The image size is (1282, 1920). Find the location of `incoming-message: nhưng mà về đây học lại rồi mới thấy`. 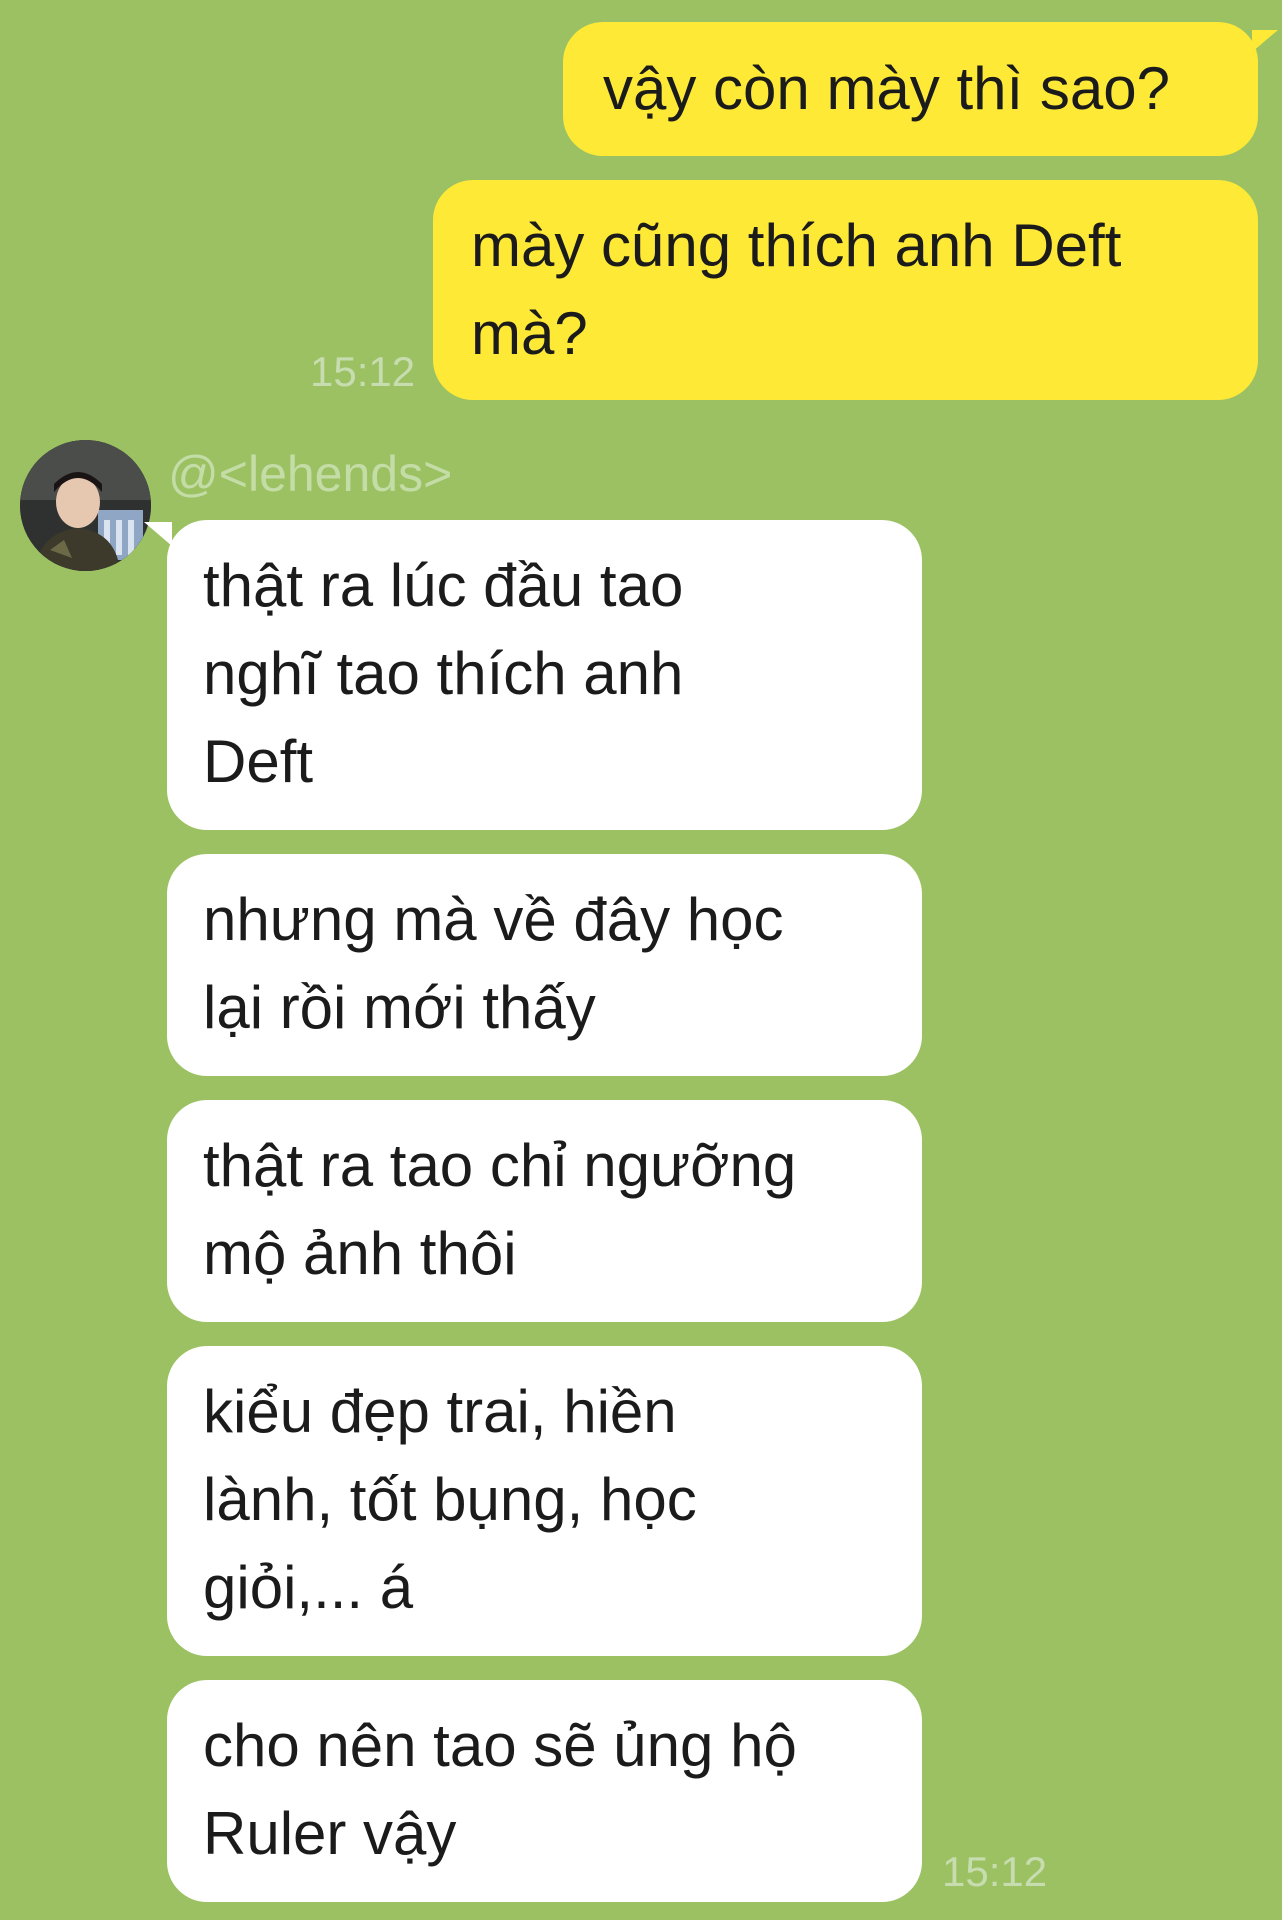

incoming-message: nhưng mà về đây học lại rồi mới thấy is located at coordinates (544, 965).